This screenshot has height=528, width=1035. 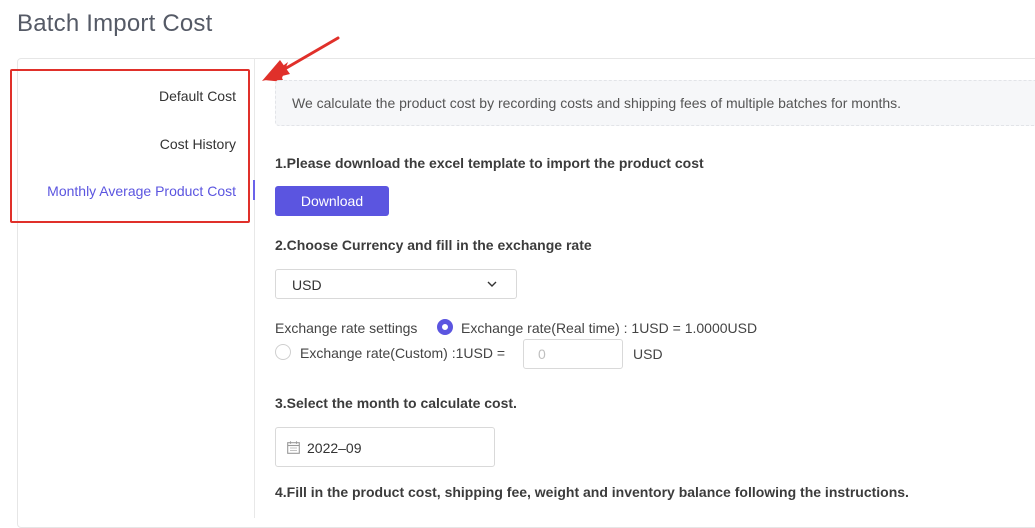 I want to click on chevron-down-icon, so click(x=492, y=284).